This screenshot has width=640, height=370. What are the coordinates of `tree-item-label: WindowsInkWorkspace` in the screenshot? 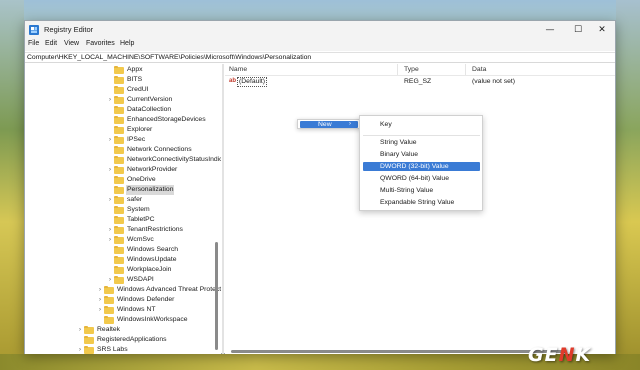 It's located at (152, 319).